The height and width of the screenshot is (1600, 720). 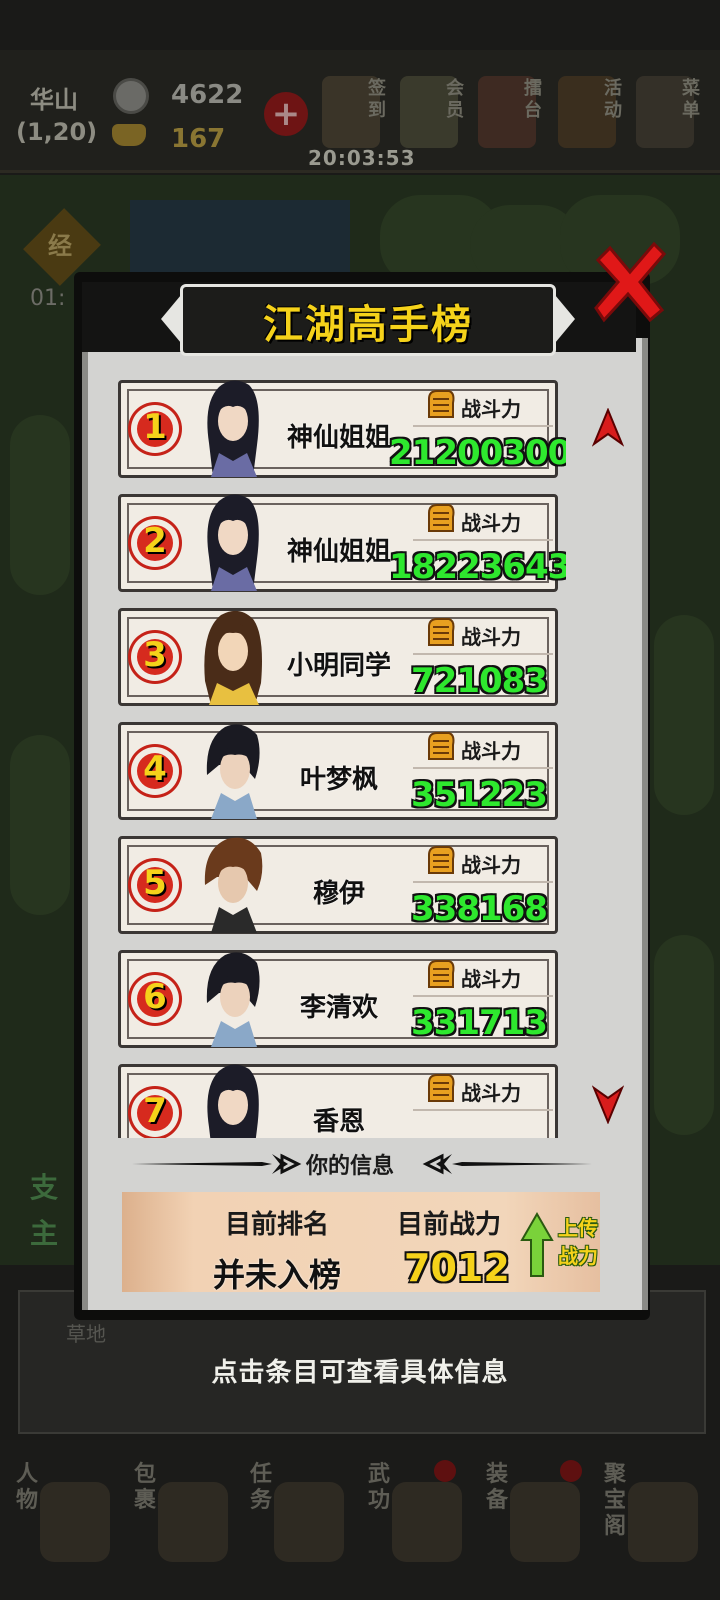 What do you see at coordinates (590, 112) in the screenshot?
I see `event-icon: 活动` at bounding box center [590, 112].